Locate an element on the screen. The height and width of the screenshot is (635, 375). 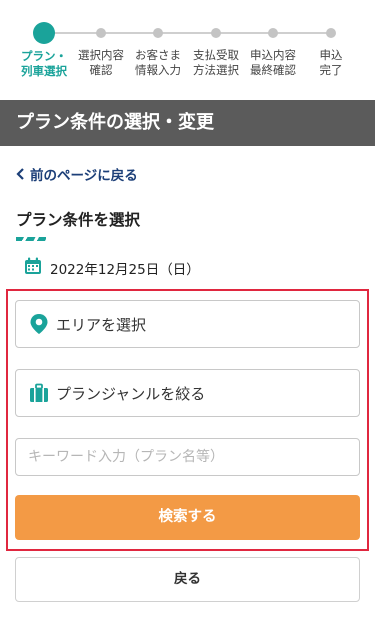
suitcase-icon is located at coordinates (39, 393).